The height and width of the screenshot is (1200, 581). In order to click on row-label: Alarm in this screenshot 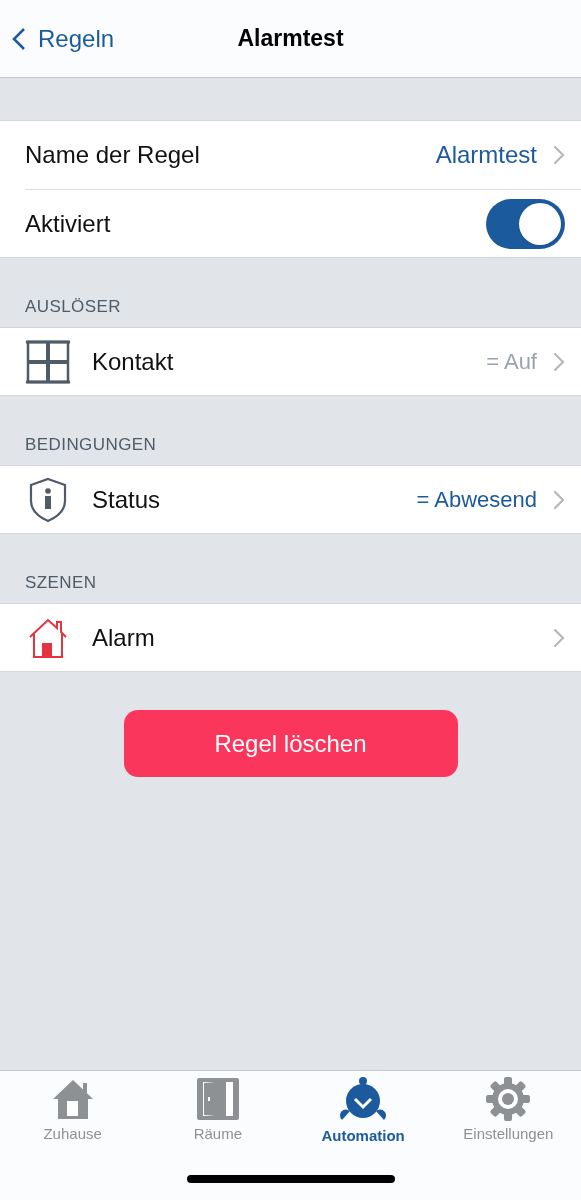, I will do `click(124, 637)`.